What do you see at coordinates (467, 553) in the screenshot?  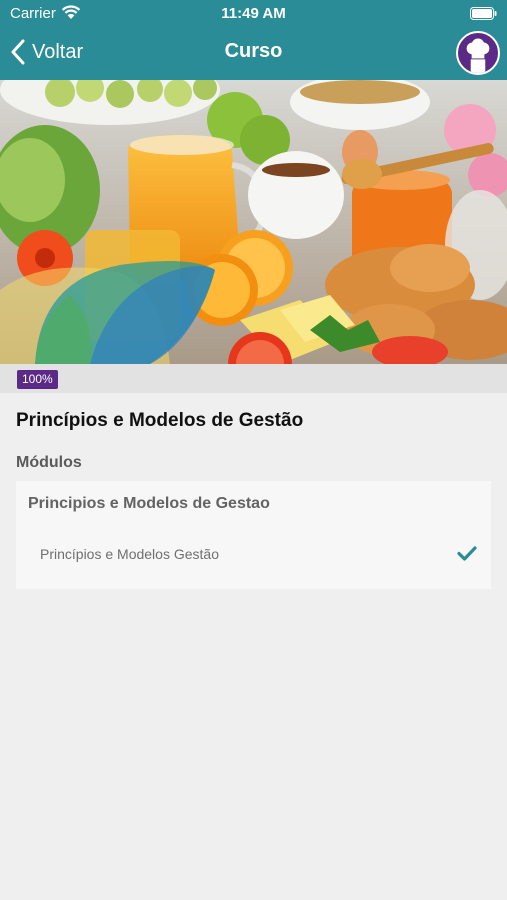 I see `checkmark-icon` at bounding box center [467, 553].